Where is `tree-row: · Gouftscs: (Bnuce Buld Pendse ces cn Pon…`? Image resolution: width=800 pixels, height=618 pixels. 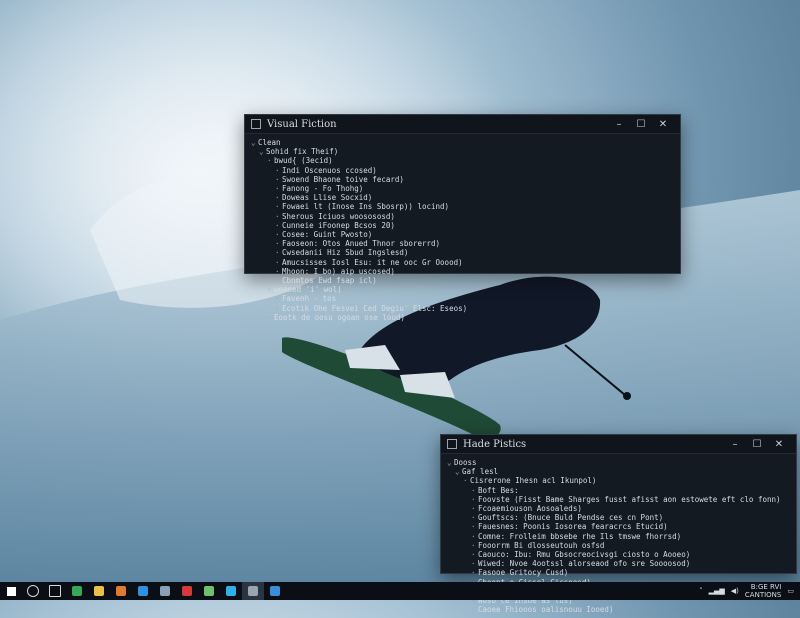
tree-row: · Gouftscs: (Bnuce Buld Pendse ces cn Pon… is located at coordinates (618, 517).